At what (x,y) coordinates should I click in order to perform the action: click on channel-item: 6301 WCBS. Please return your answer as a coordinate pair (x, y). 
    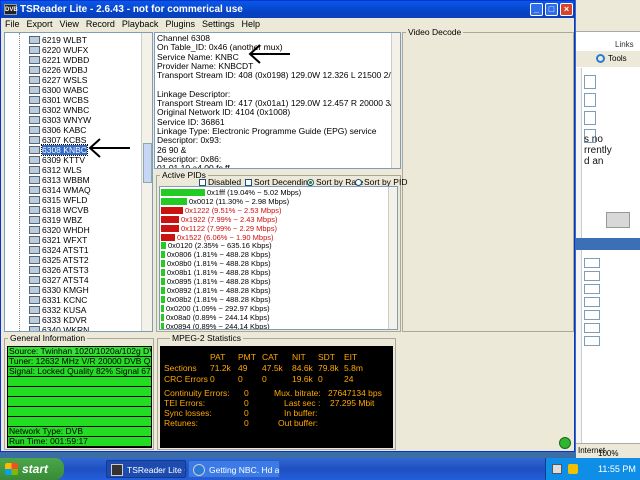
    Looking at the image, I should click on (59, 100).